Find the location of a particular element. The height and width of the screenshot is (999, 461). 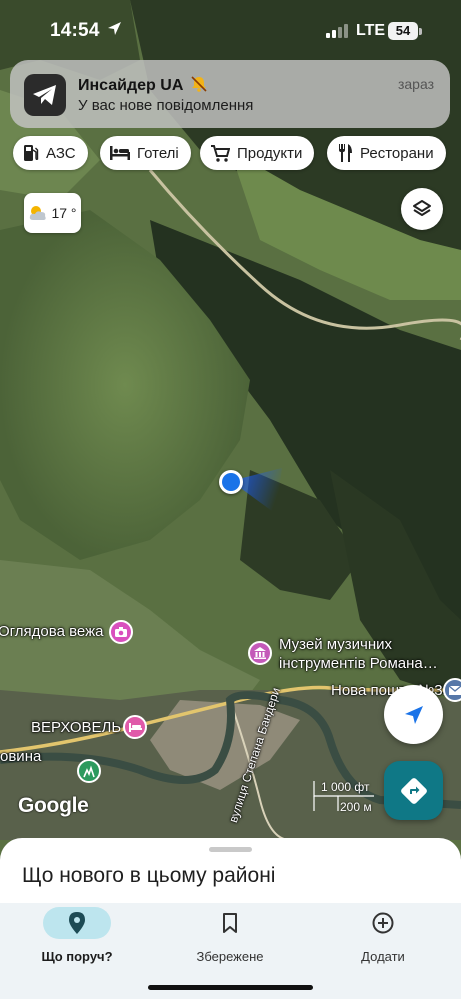

village-label: ВЕРХОВЕЛЬ is located at coordinates (76, 727).